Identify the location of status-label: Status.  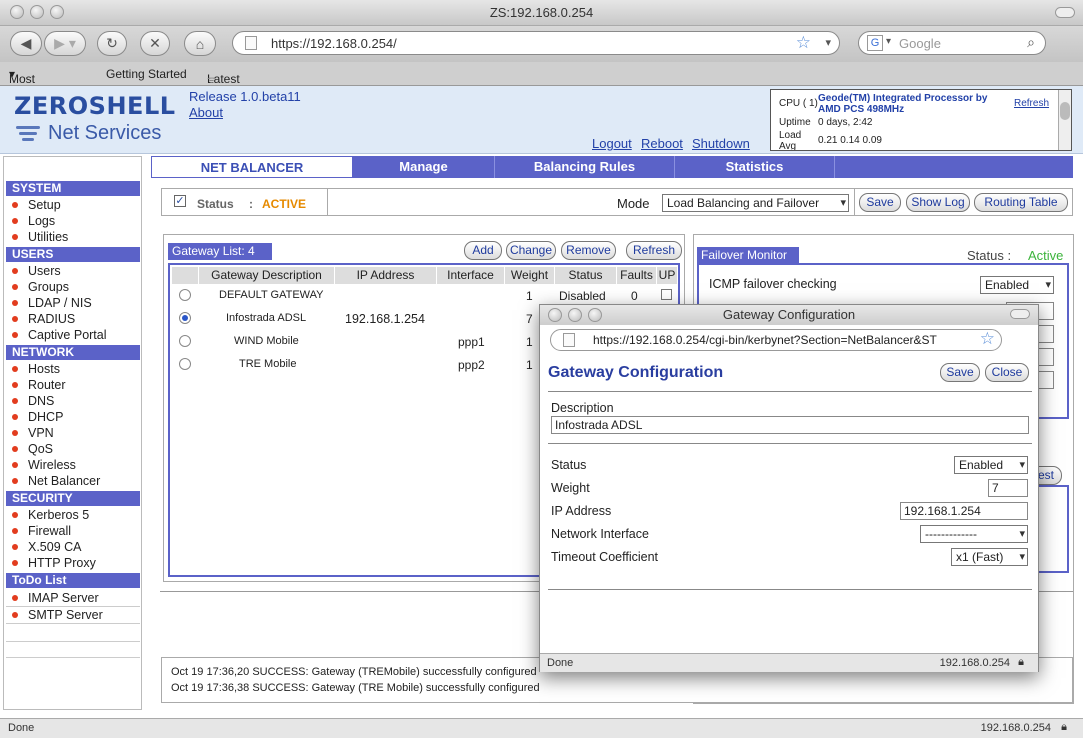
(569, 465).